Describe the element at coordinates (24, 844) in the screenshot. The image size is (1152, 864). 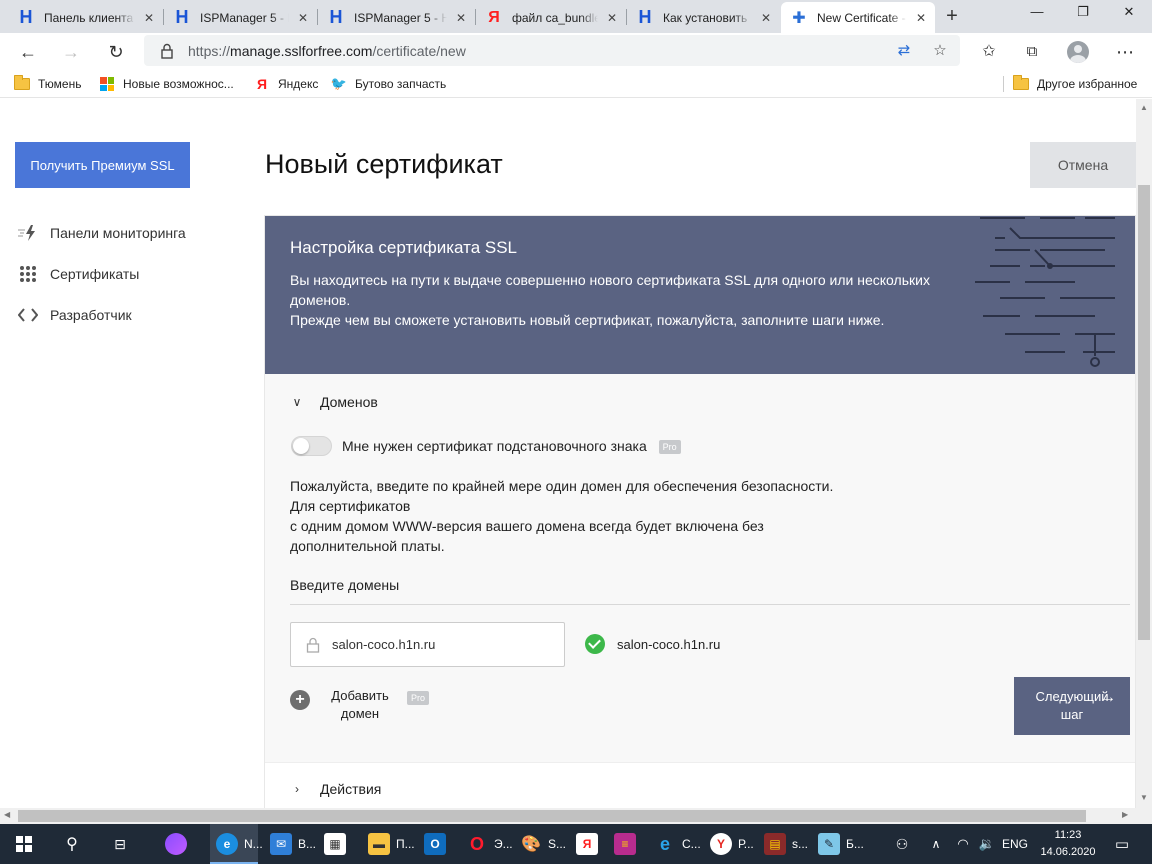
I see `start-button` at that location.